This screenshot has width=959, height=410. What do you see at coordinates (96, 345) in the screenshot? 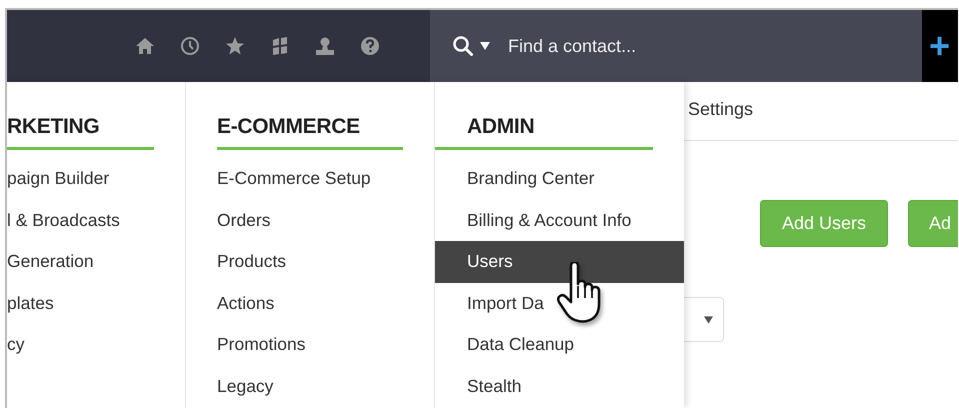
I see `menu-item: cy` at bounding box center [96, 345].